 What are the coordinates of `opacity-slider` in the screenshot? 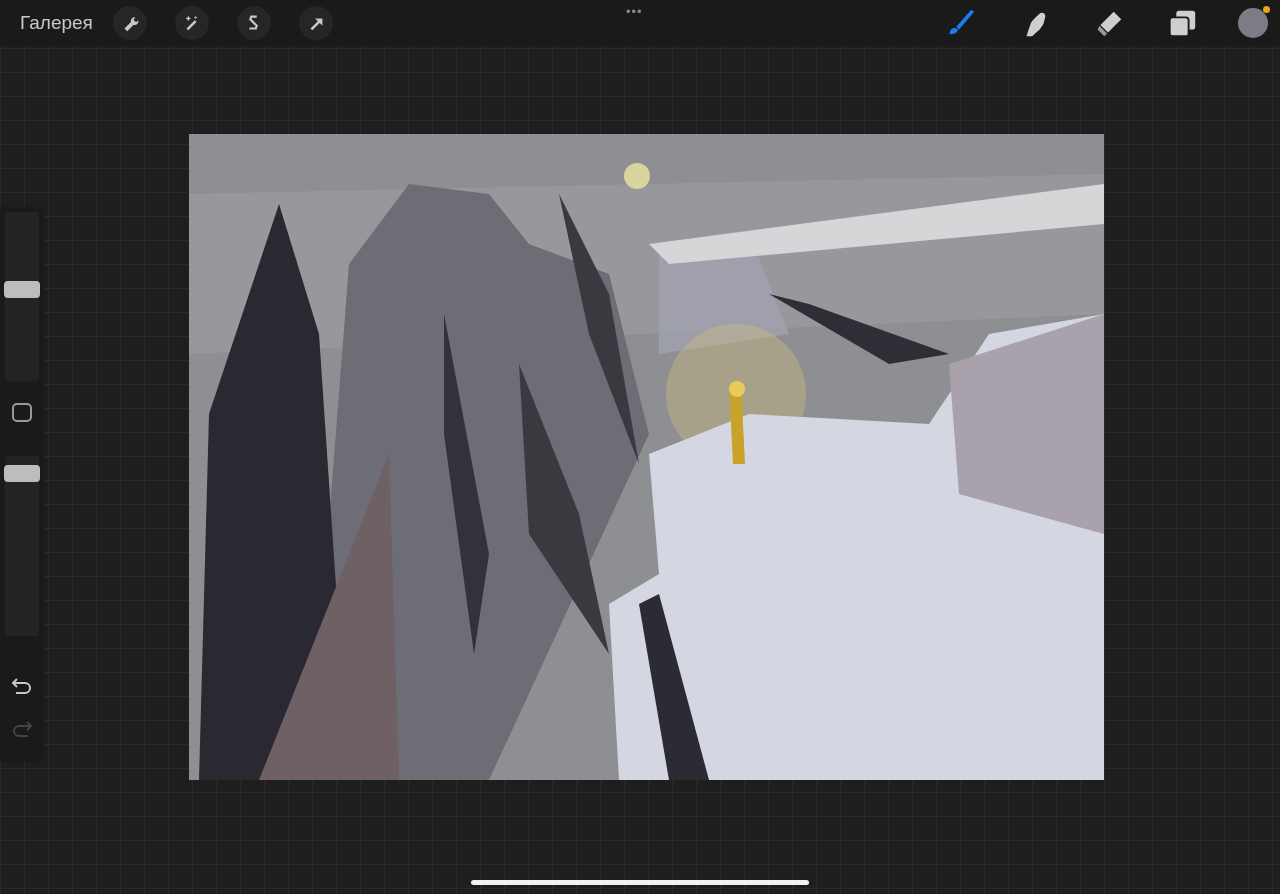 It's located at (22, 546).